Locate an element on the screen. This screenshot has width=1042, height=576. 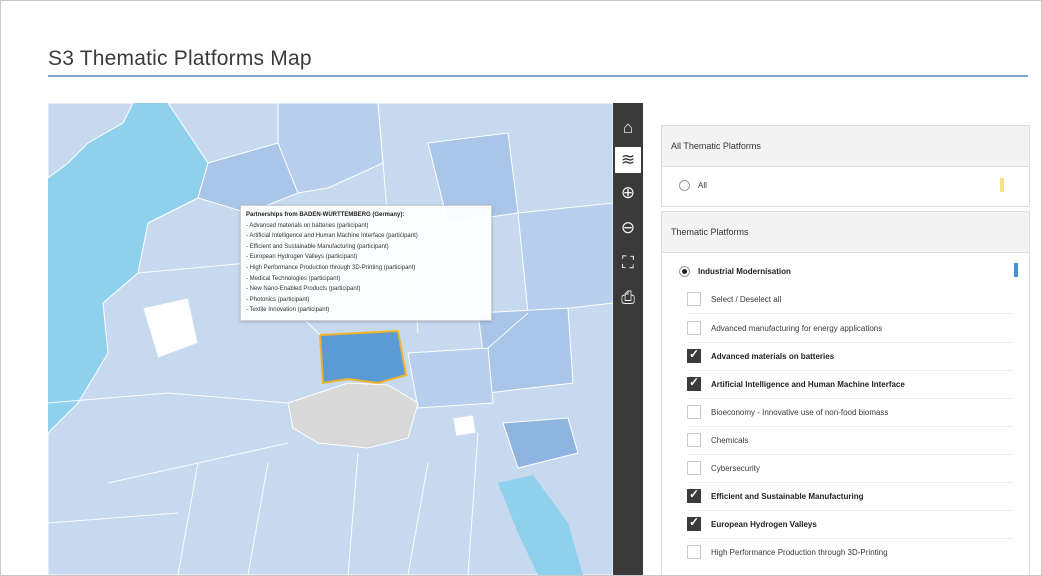
zoom-in-icon: ⊕ is located at coordinates (628, 193).